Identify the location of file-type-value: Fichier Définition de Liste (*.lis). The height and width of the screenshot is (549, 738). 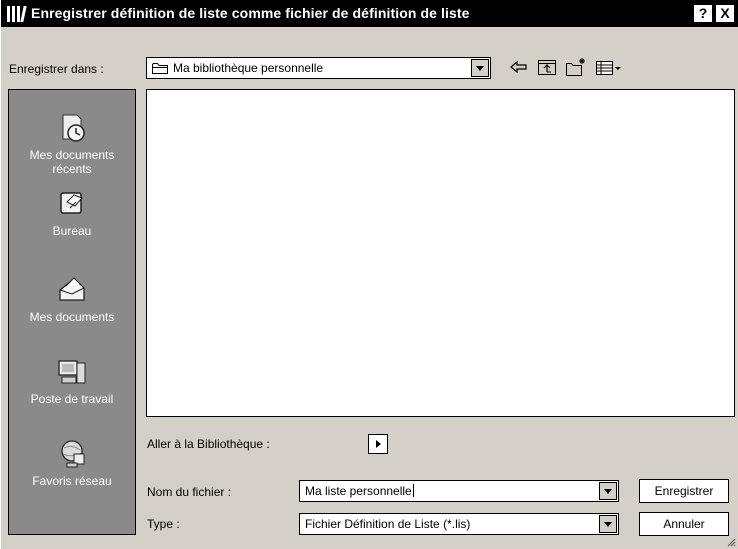
(388, 524).